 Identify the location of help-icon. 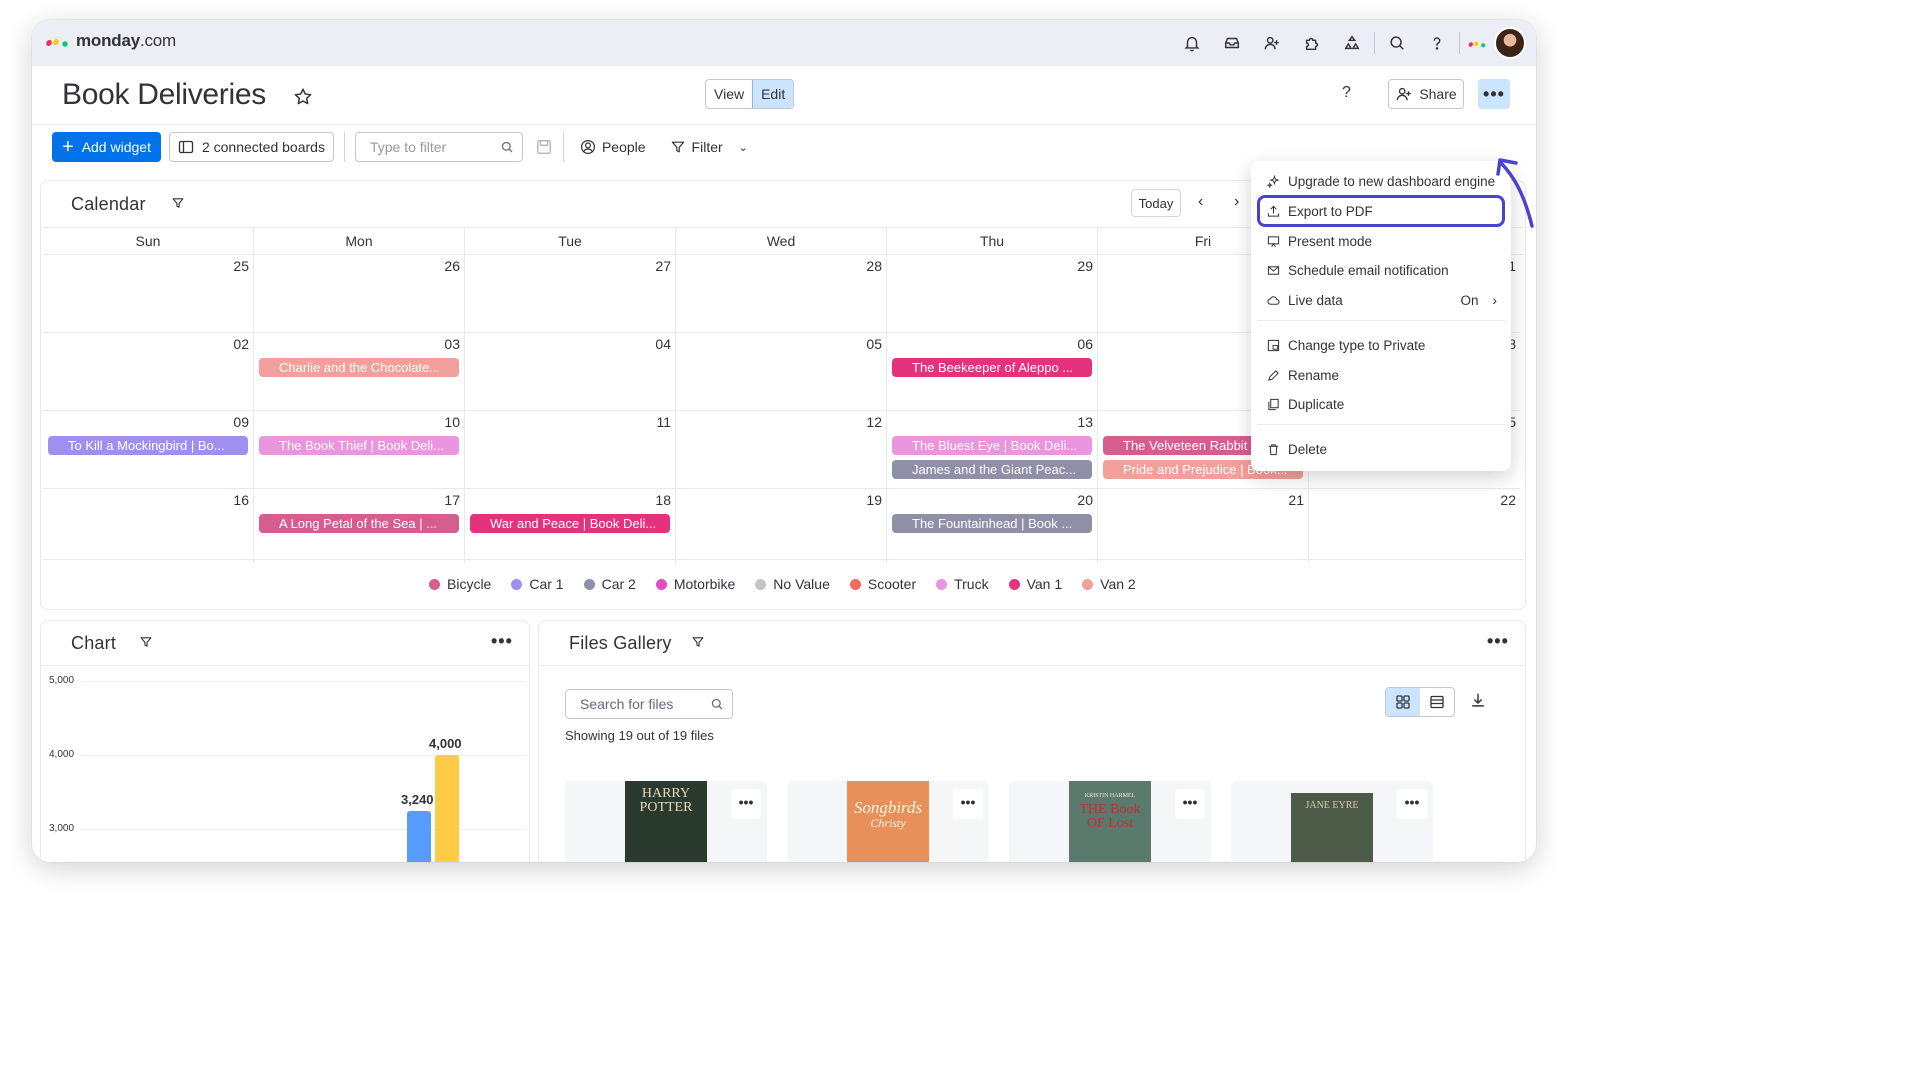
(1437, 43).